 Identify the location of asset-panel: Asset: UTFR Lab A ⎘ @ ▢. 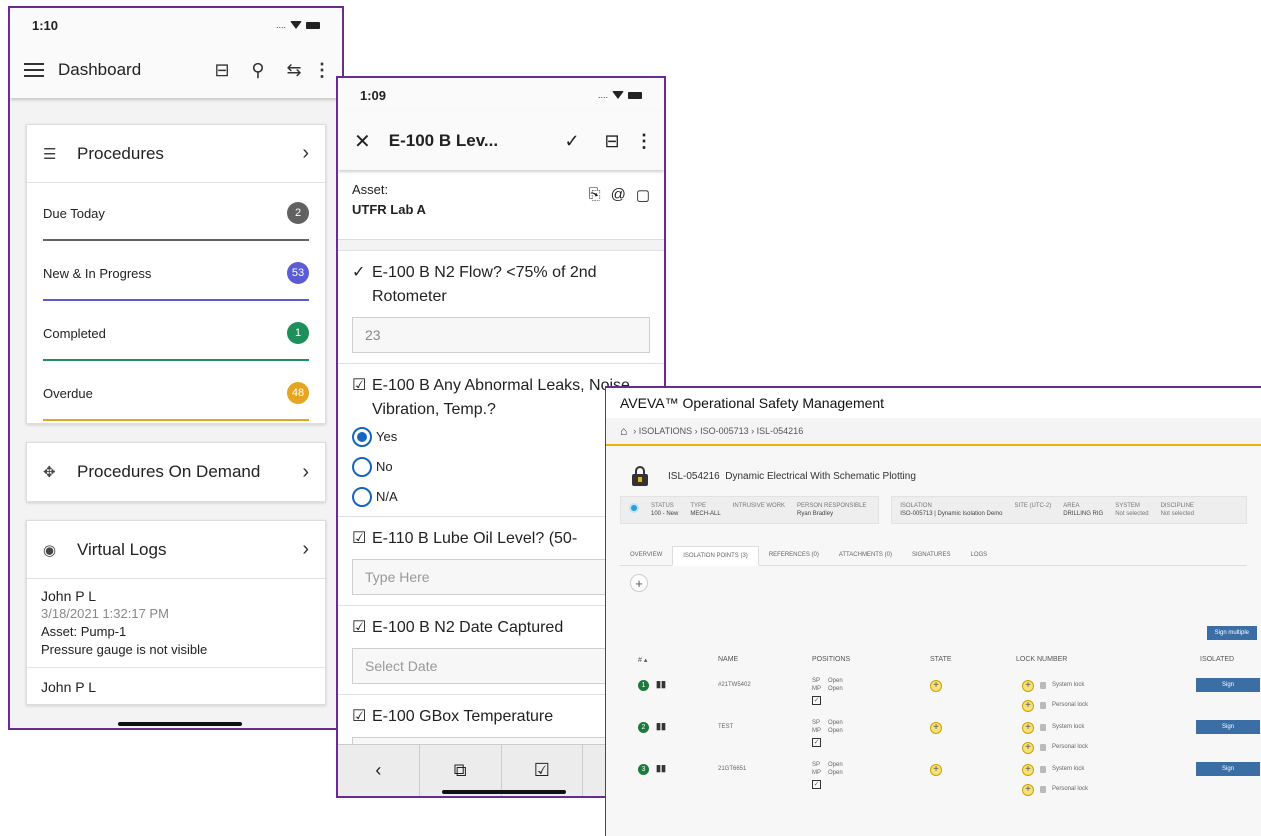
(501, 205).